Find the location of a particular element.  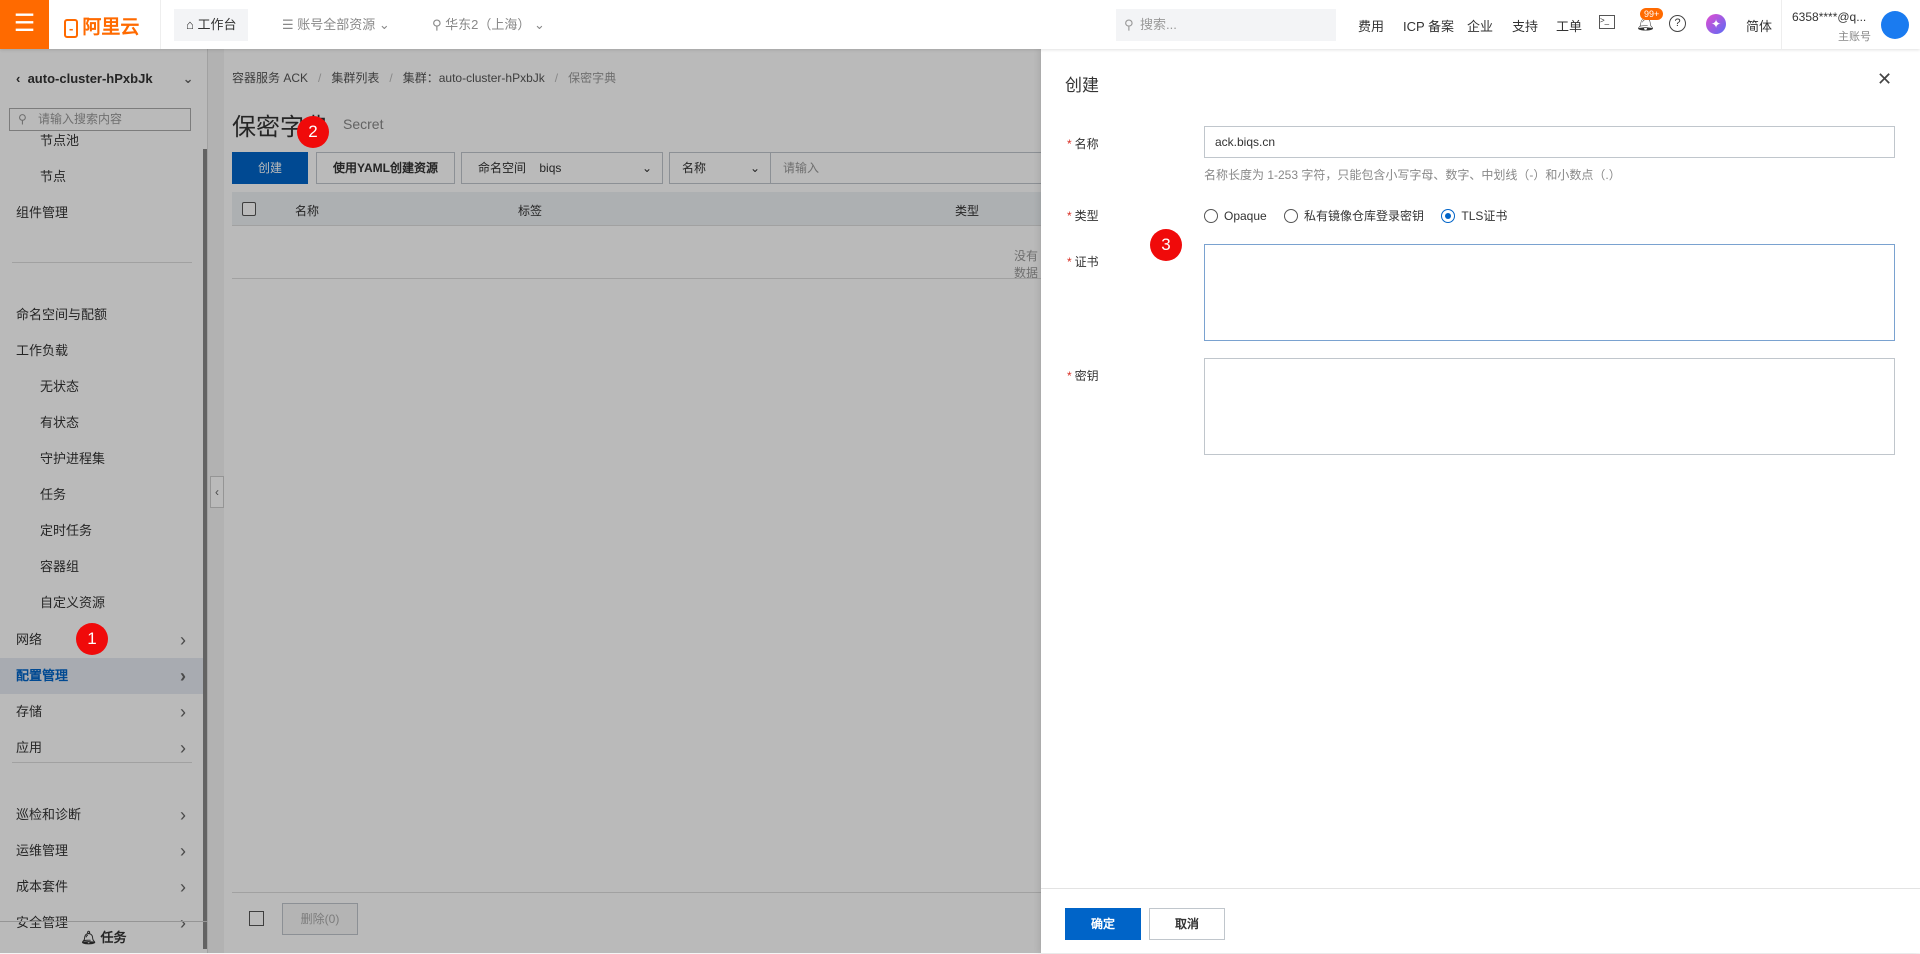

notification-badge: 99+ is located at coordinates (1652, 14).